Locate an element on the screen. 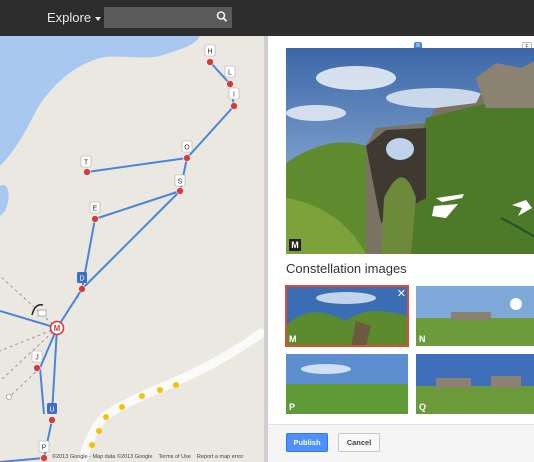 The width and height of the screenshot is (534, 462). photo-icon is located at coordinates (42, 313).